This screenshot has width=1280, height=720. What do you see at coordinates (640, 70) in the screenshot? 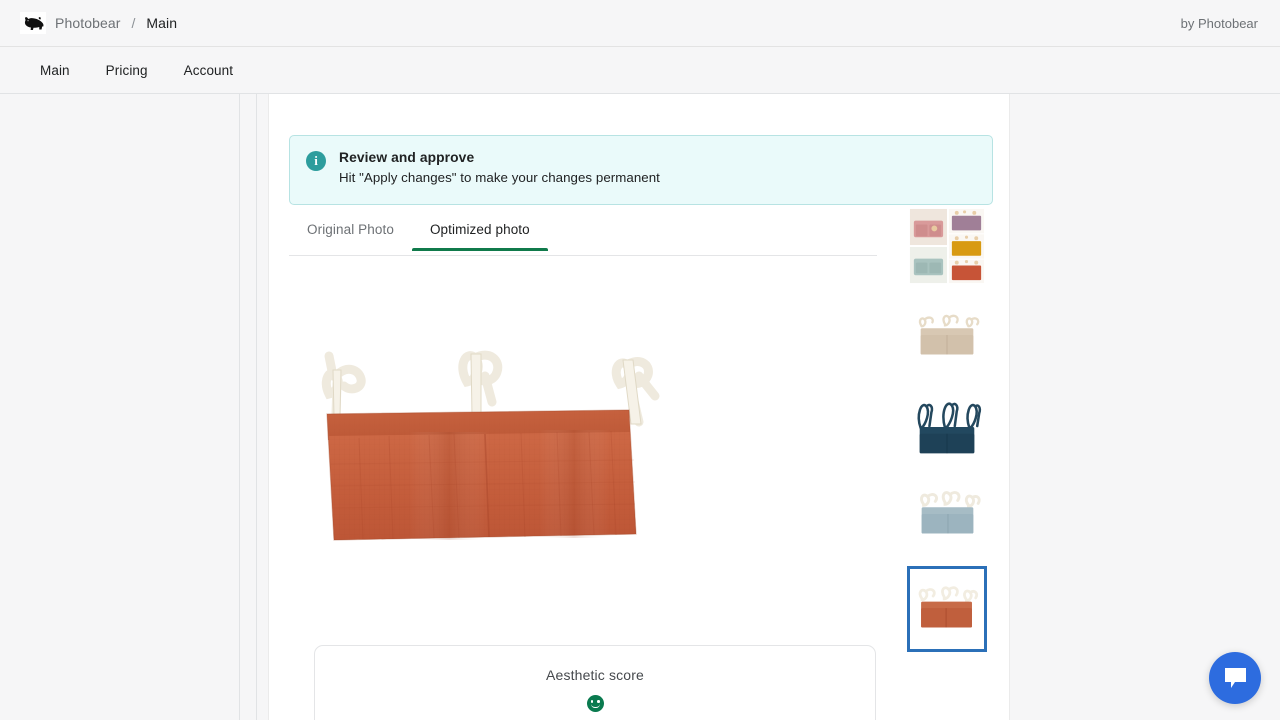
I see `sub-navigation: Main Pricing Account` at bounding box center [640, 70].